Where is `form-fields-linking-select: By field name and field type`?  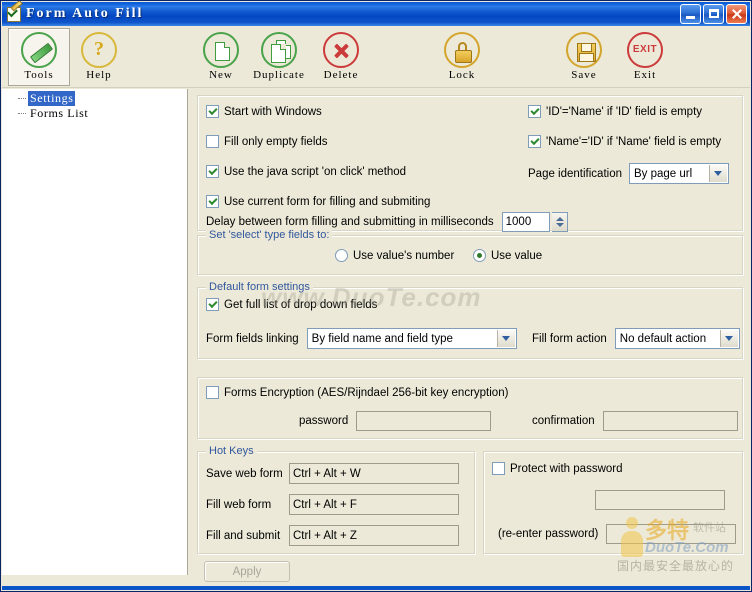 form-fields-linking-select: By field name and field type is located at coordinates (411, 338).